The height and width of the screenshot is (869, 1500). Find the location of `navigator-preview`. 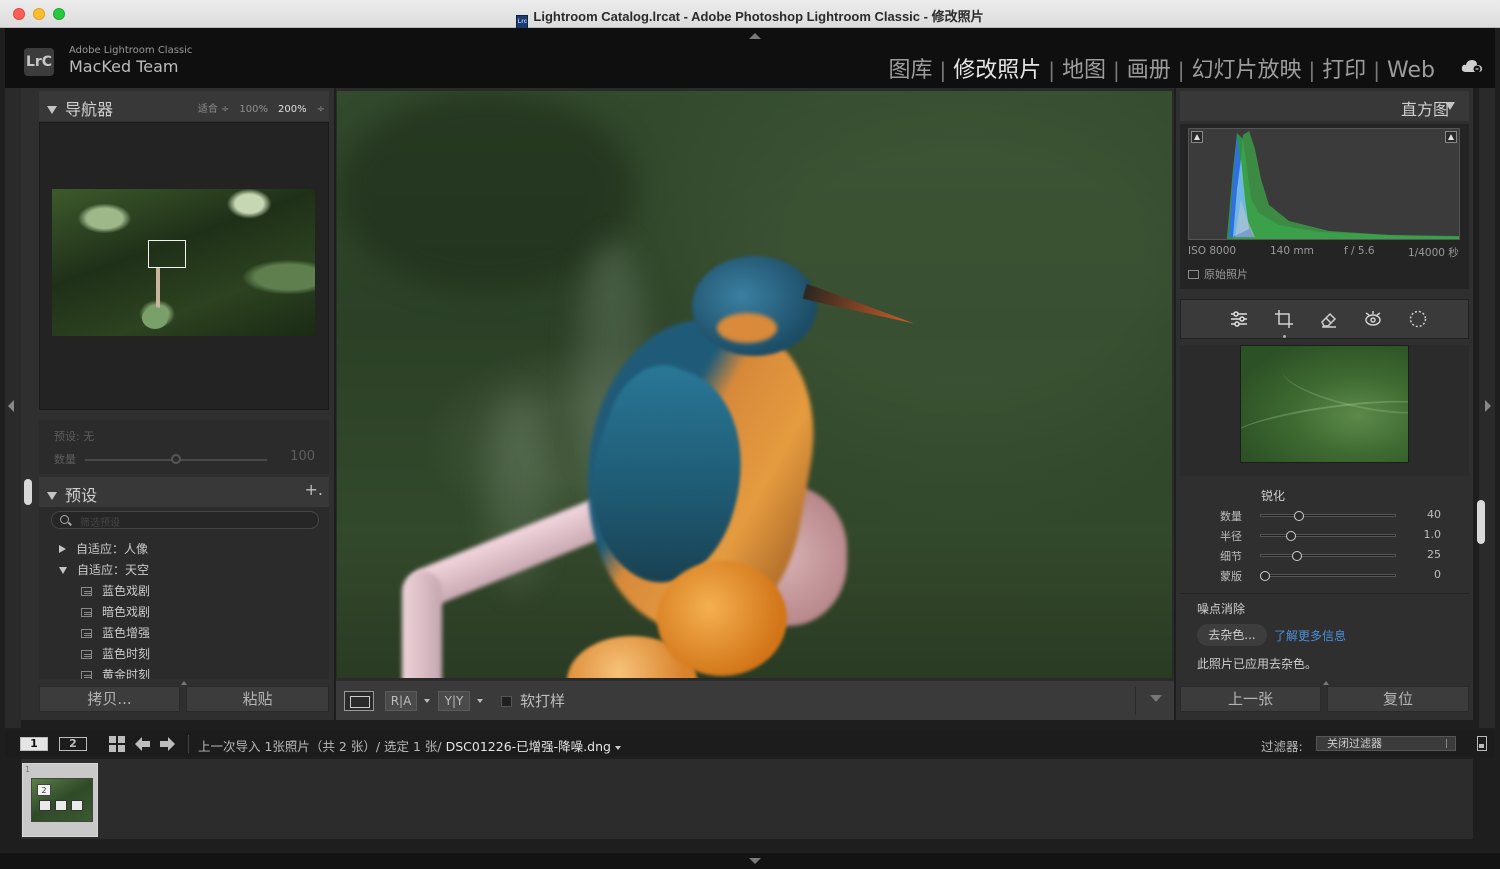

navigator-preview is located at coordinates (184, 266).